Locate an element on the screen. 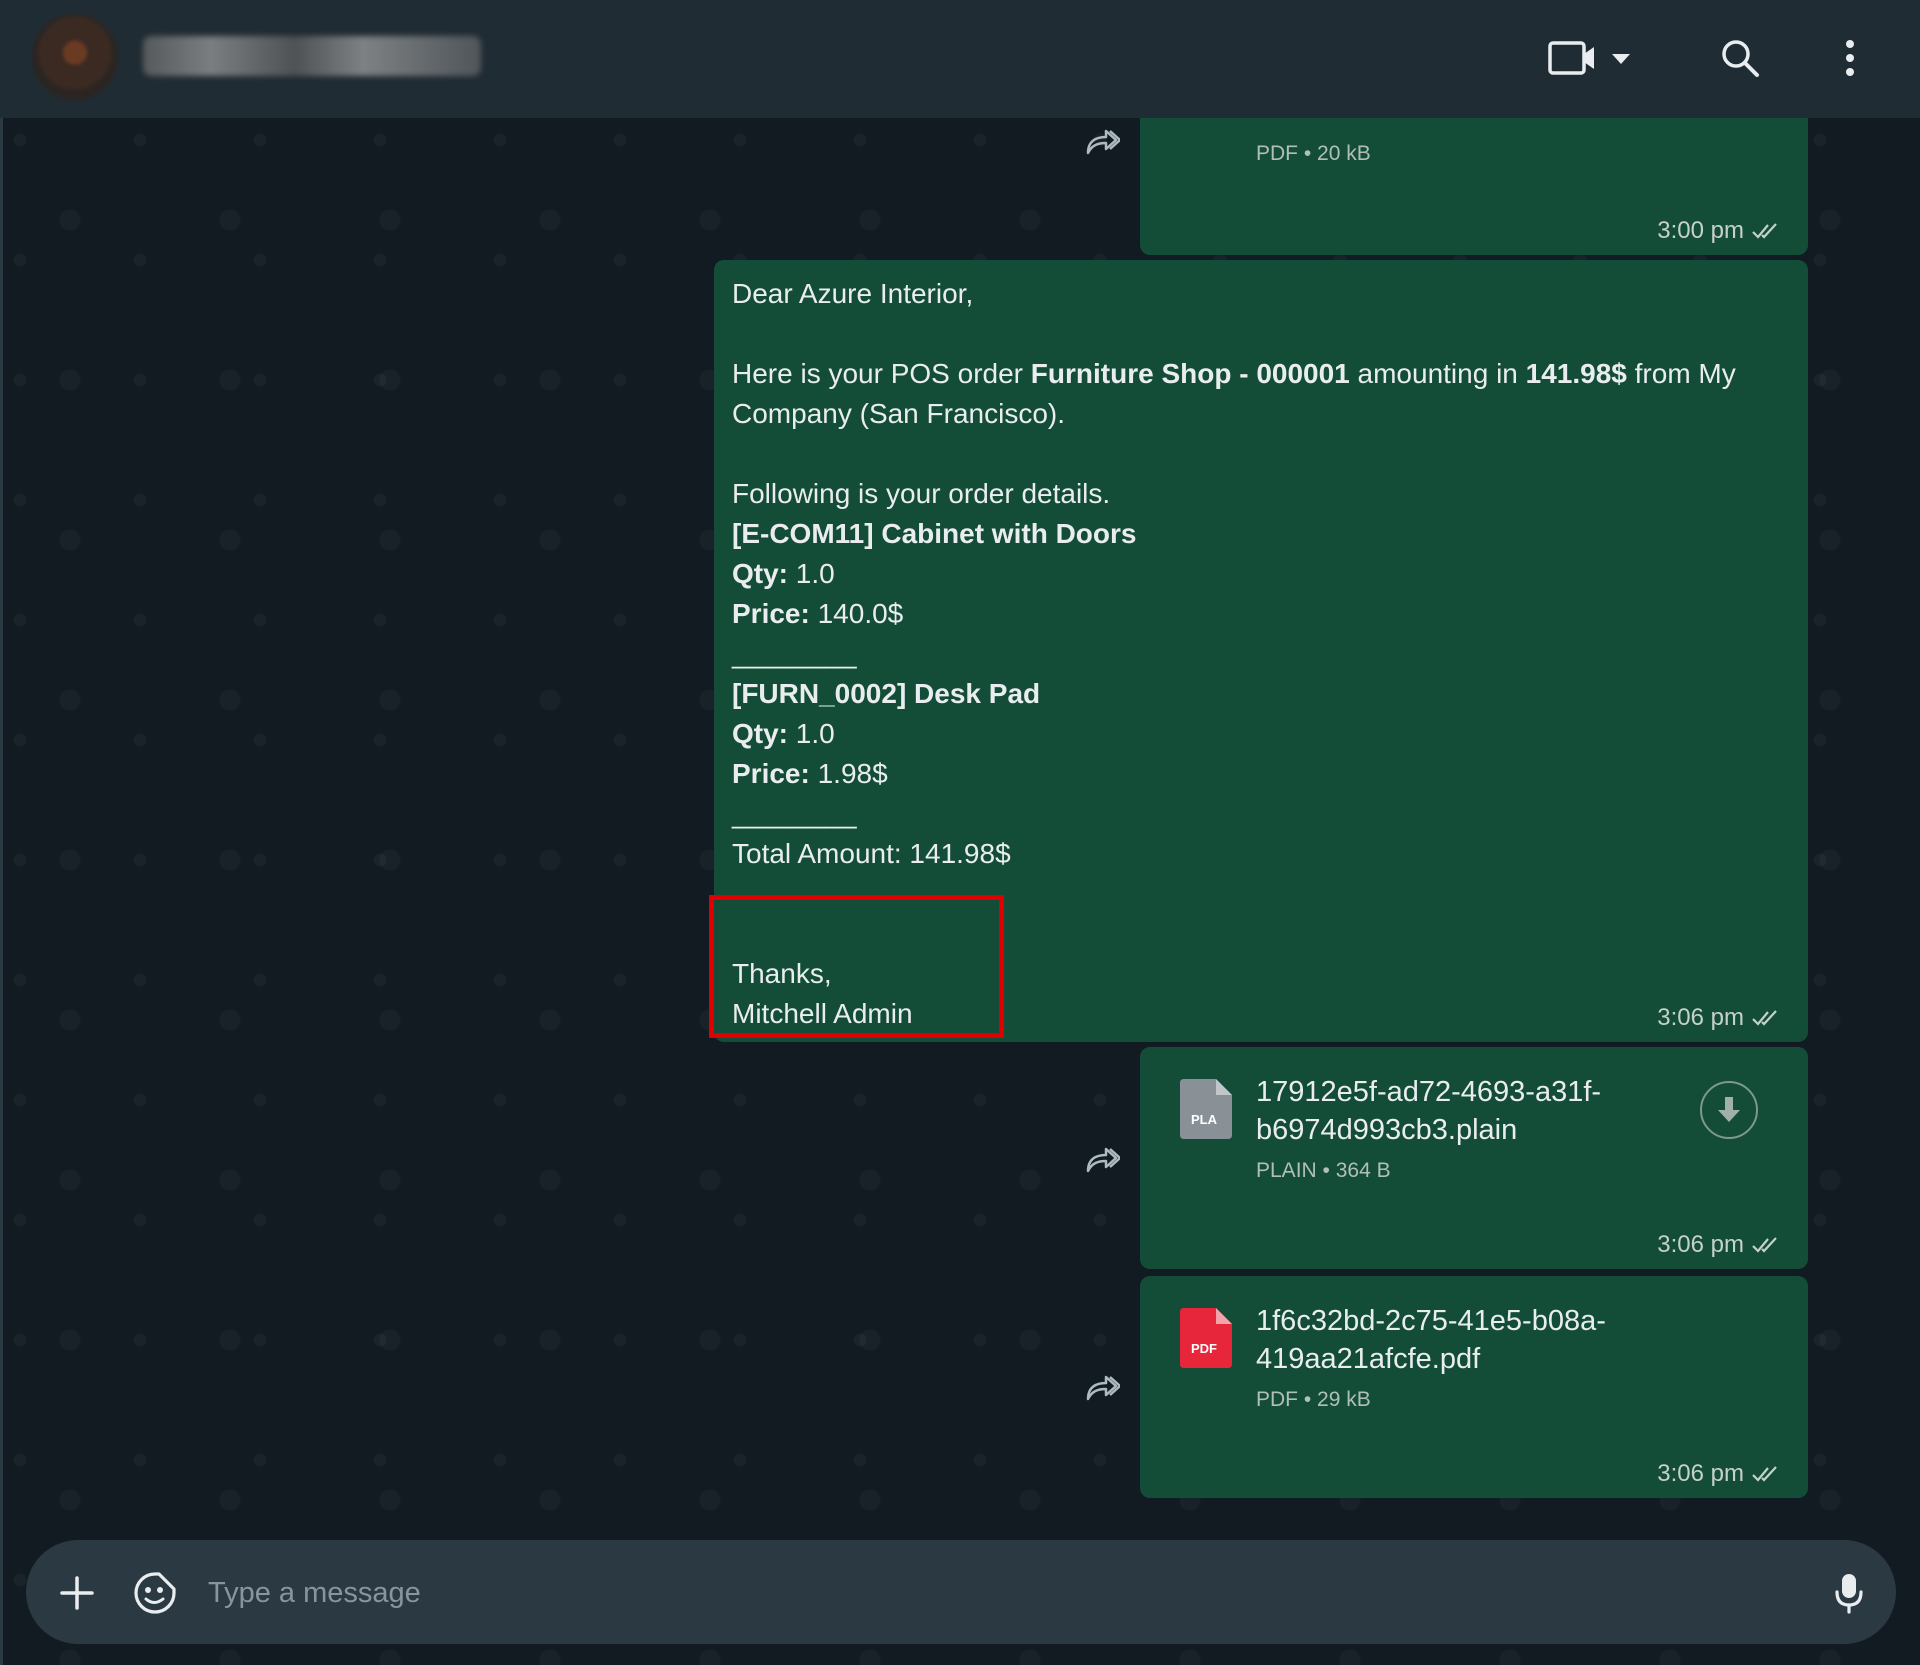 The image size is (1920, 1665). plus-icon is located at coordinates (77, 1593).